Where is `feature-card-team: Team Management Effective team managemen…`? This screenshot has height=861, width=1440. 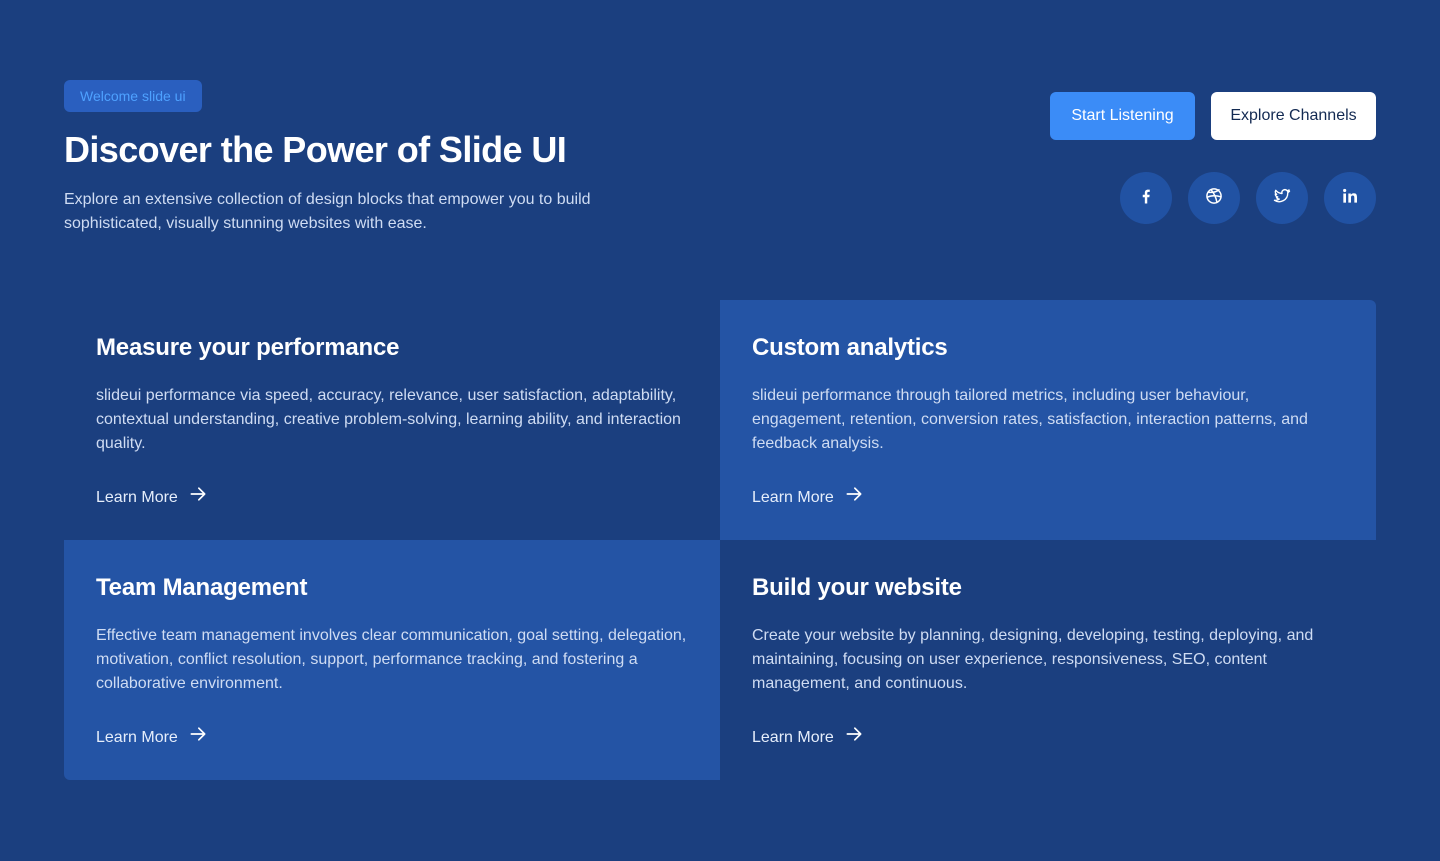
feature-card-team: Team Management Effective team managemen… is located at coordinates (392, 660).